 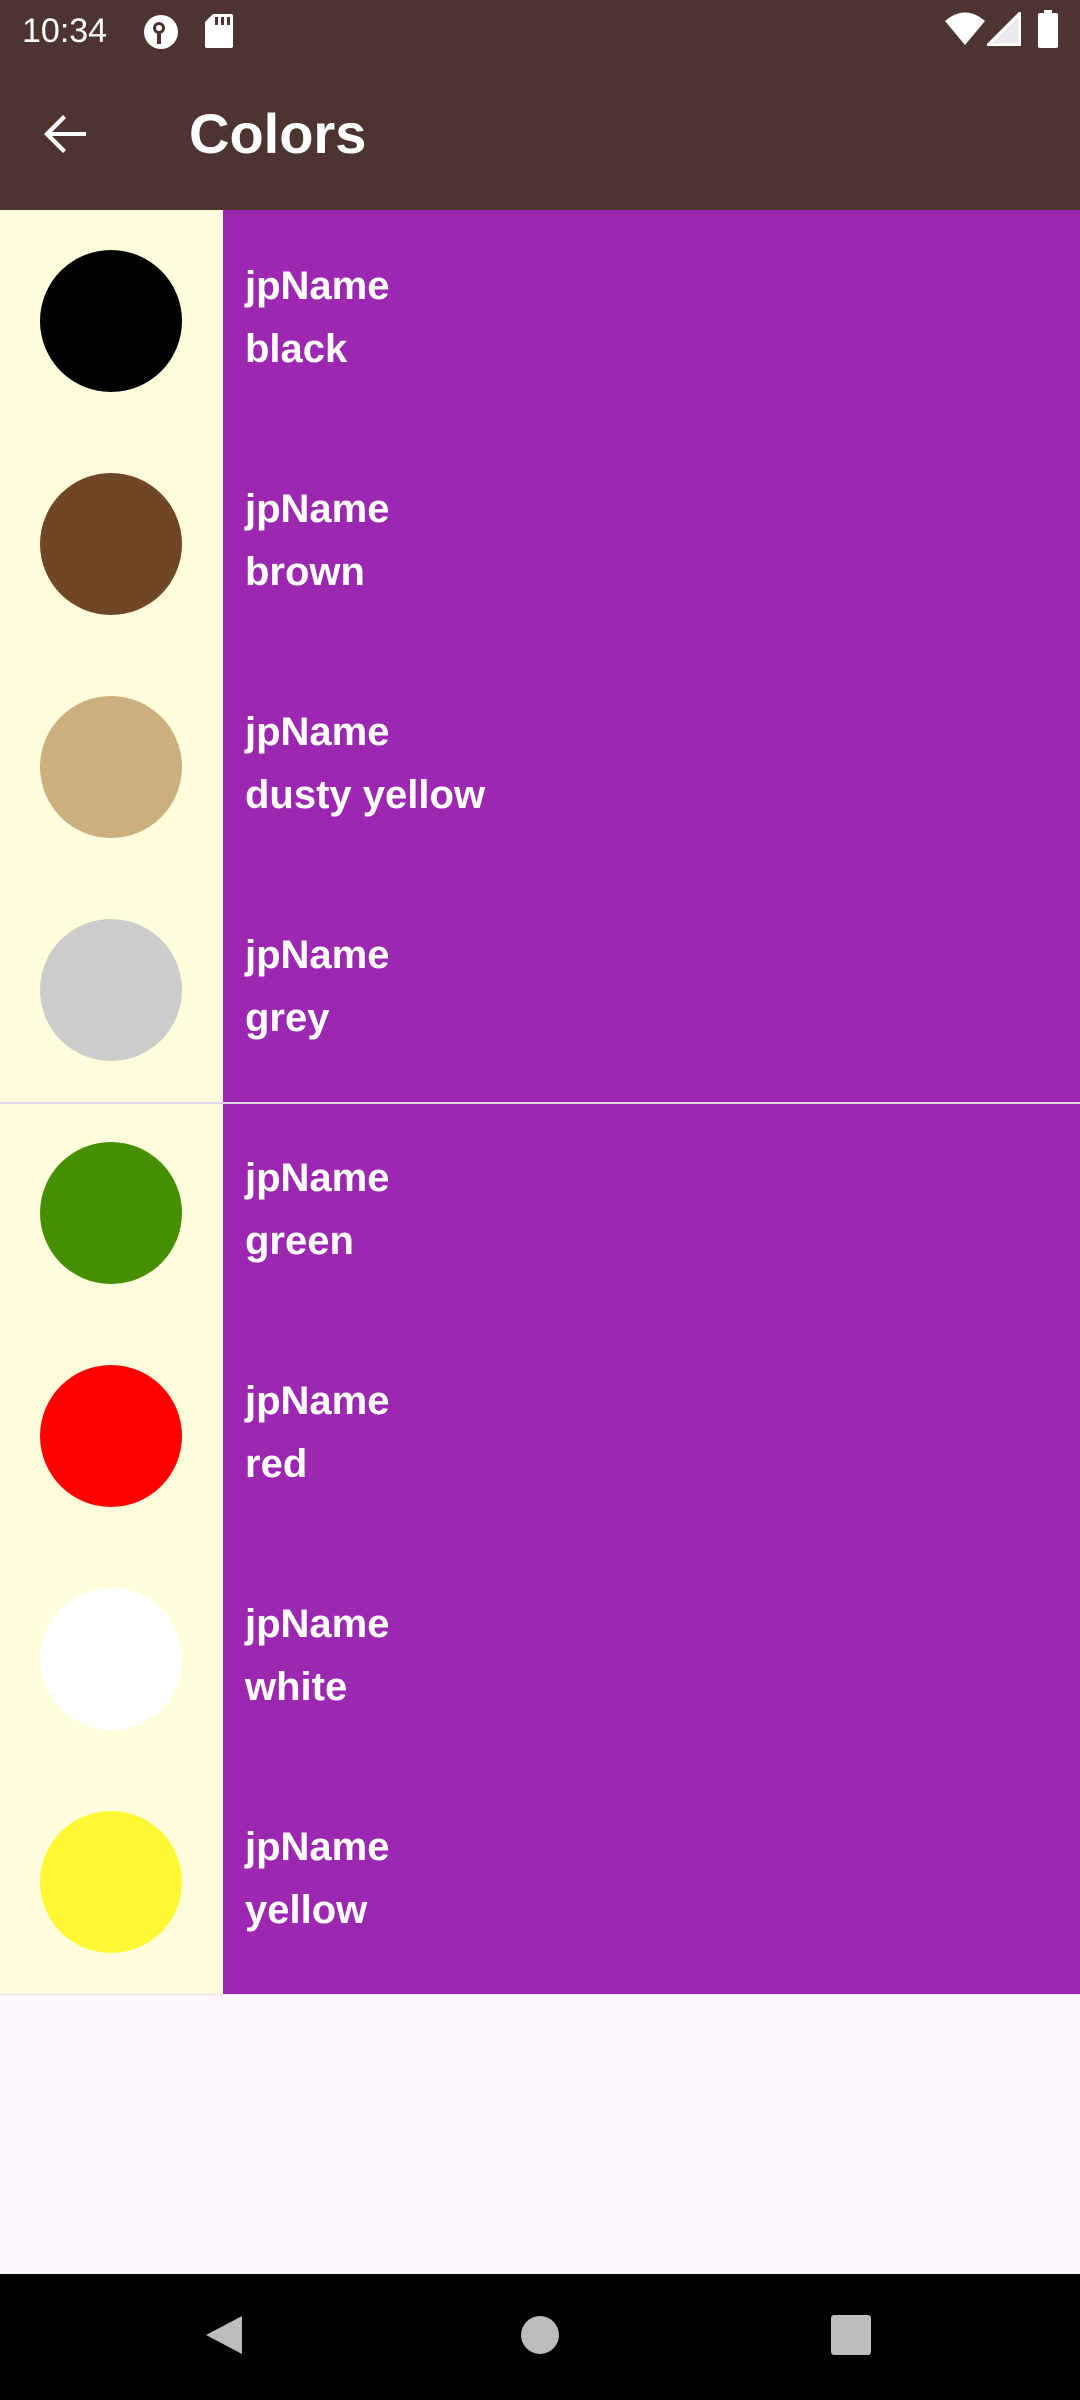 I want to click on nav-home-icon, so click(x=540, y=2337).